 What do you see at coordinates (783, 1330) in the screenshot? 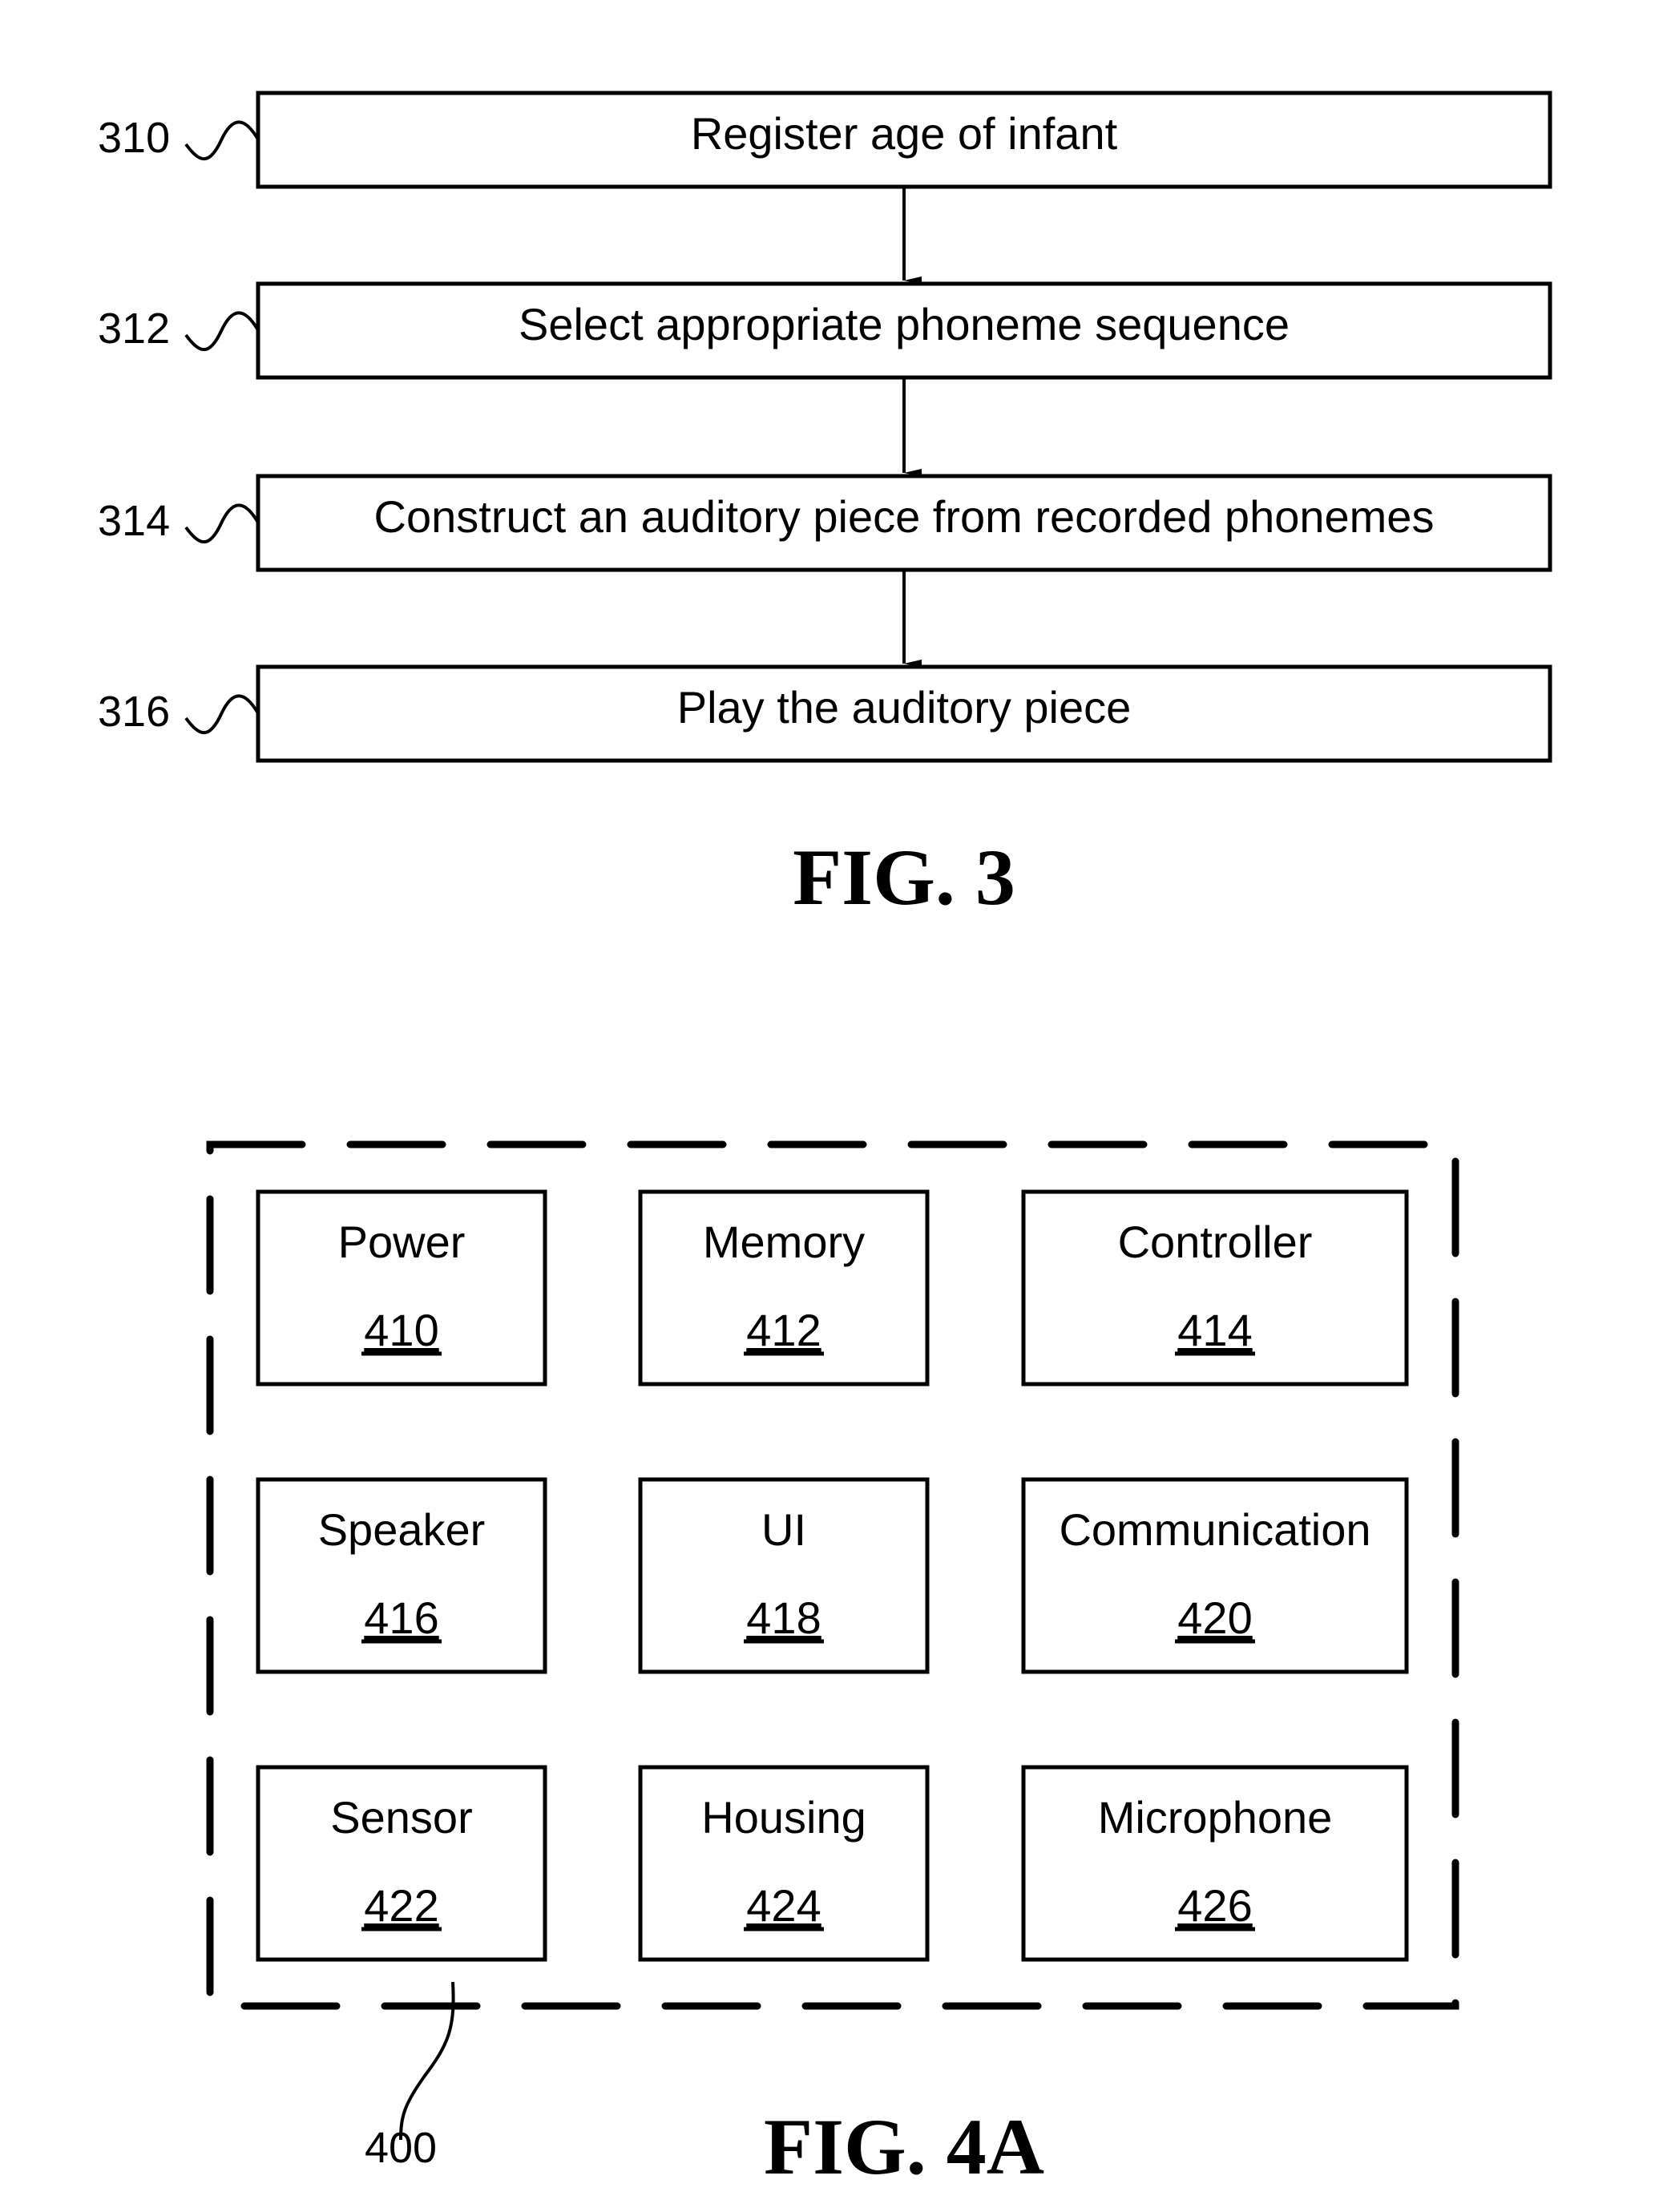
I see `component-ref: 412` at bounding box center [783, 1330].